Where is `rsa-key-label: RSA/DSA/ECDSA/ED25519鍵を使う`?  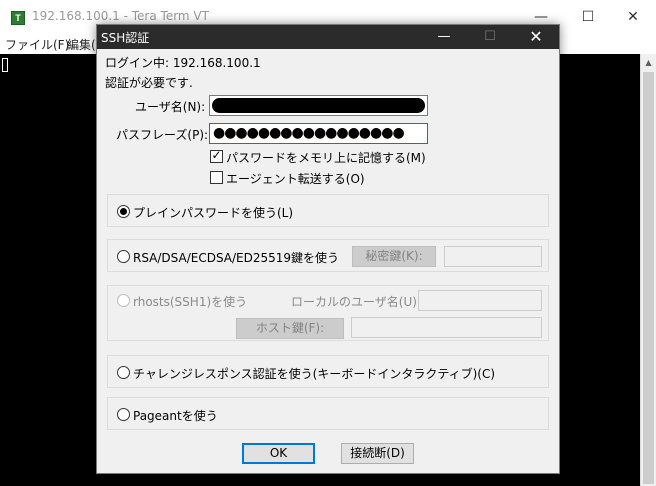
rsa-key-label: RSA/DSA/ECDSA/ED25519鍵を使う is located at coordinates (236, 257).